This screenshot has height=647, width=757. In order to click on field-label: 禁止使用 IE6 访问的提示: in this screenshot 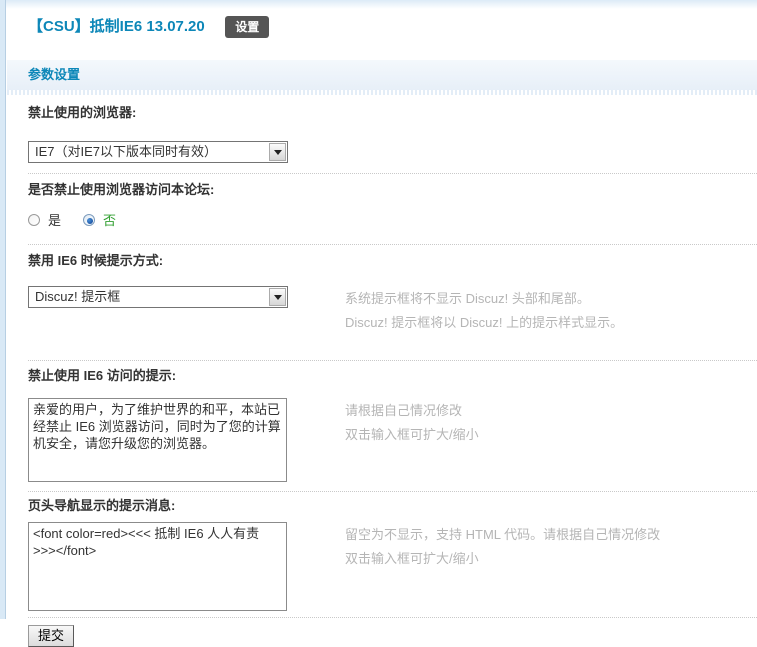, I will do `click(102, 375)`.